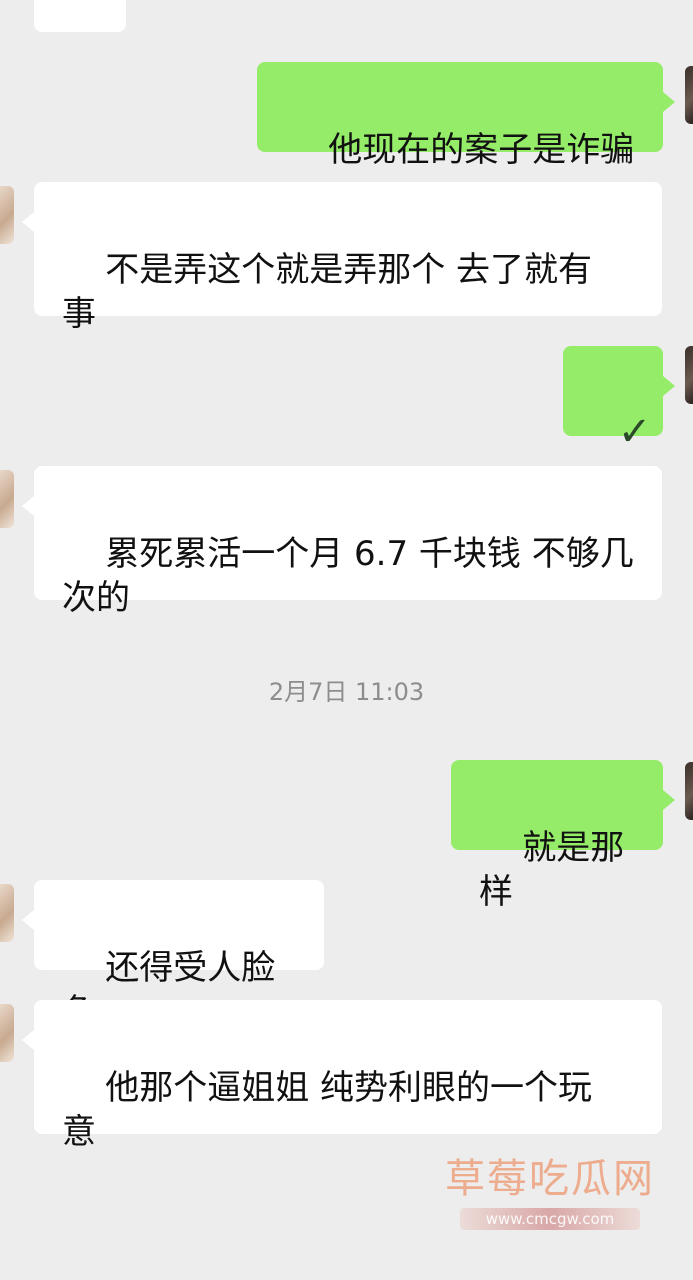 The width and height of the screenshot is (693, 1280). What do you see at coordinates (346, 692) in the screenshot?
I see `message-timestamp: 2月7日 11:03` at bounding box center [346, 692].